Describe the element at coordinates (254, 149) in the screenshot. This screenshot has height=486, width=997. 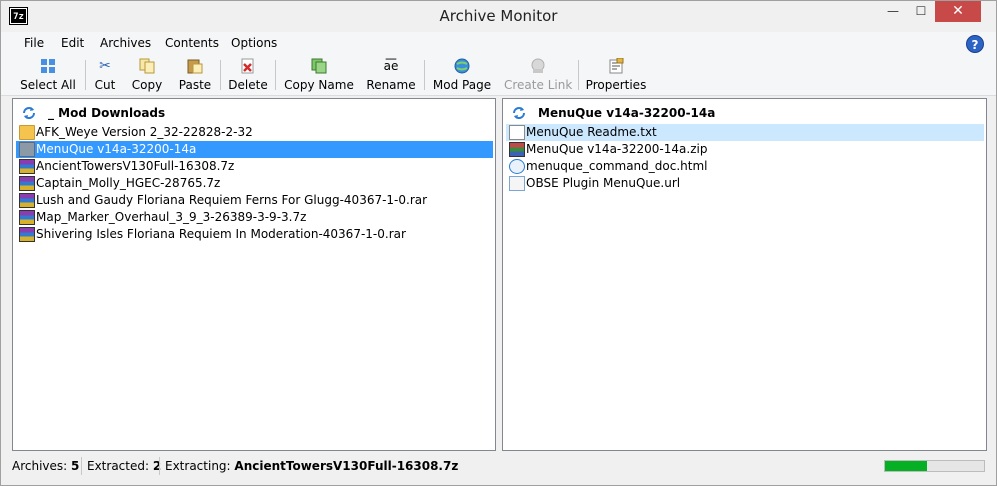
I see `list-item: MenuQue v14a-32200-14a` at that location.